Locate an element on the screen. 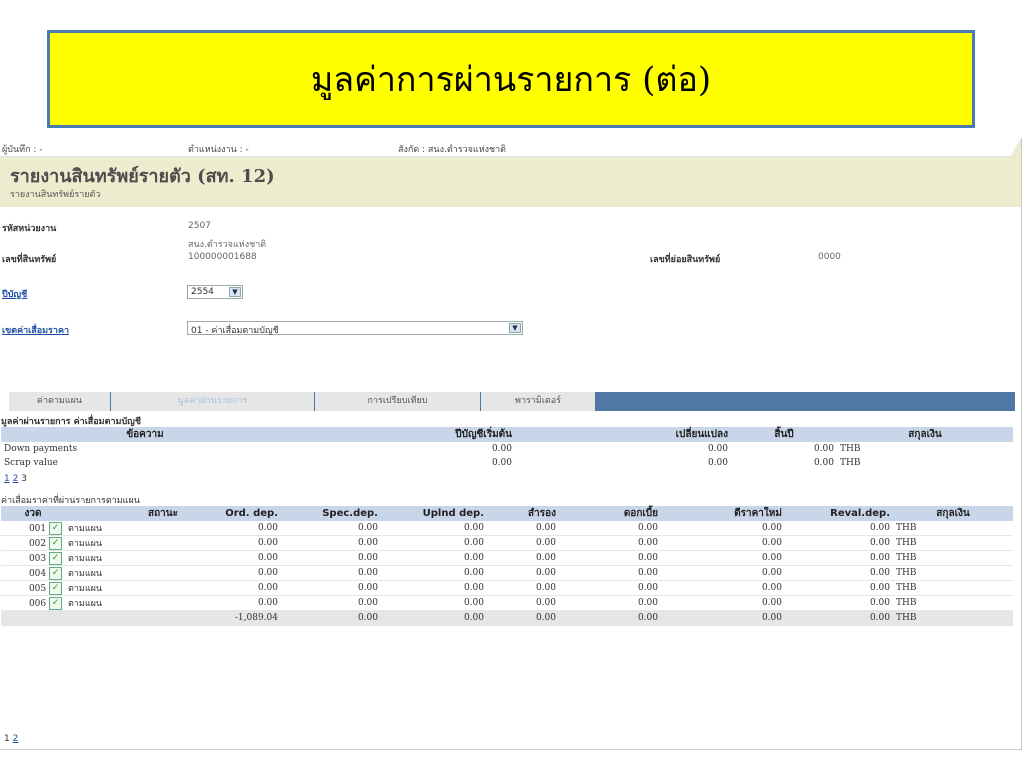 This screenshot has width=1024, height=768. cell-period: 005 ✓ is located at coordinates (33, 588).